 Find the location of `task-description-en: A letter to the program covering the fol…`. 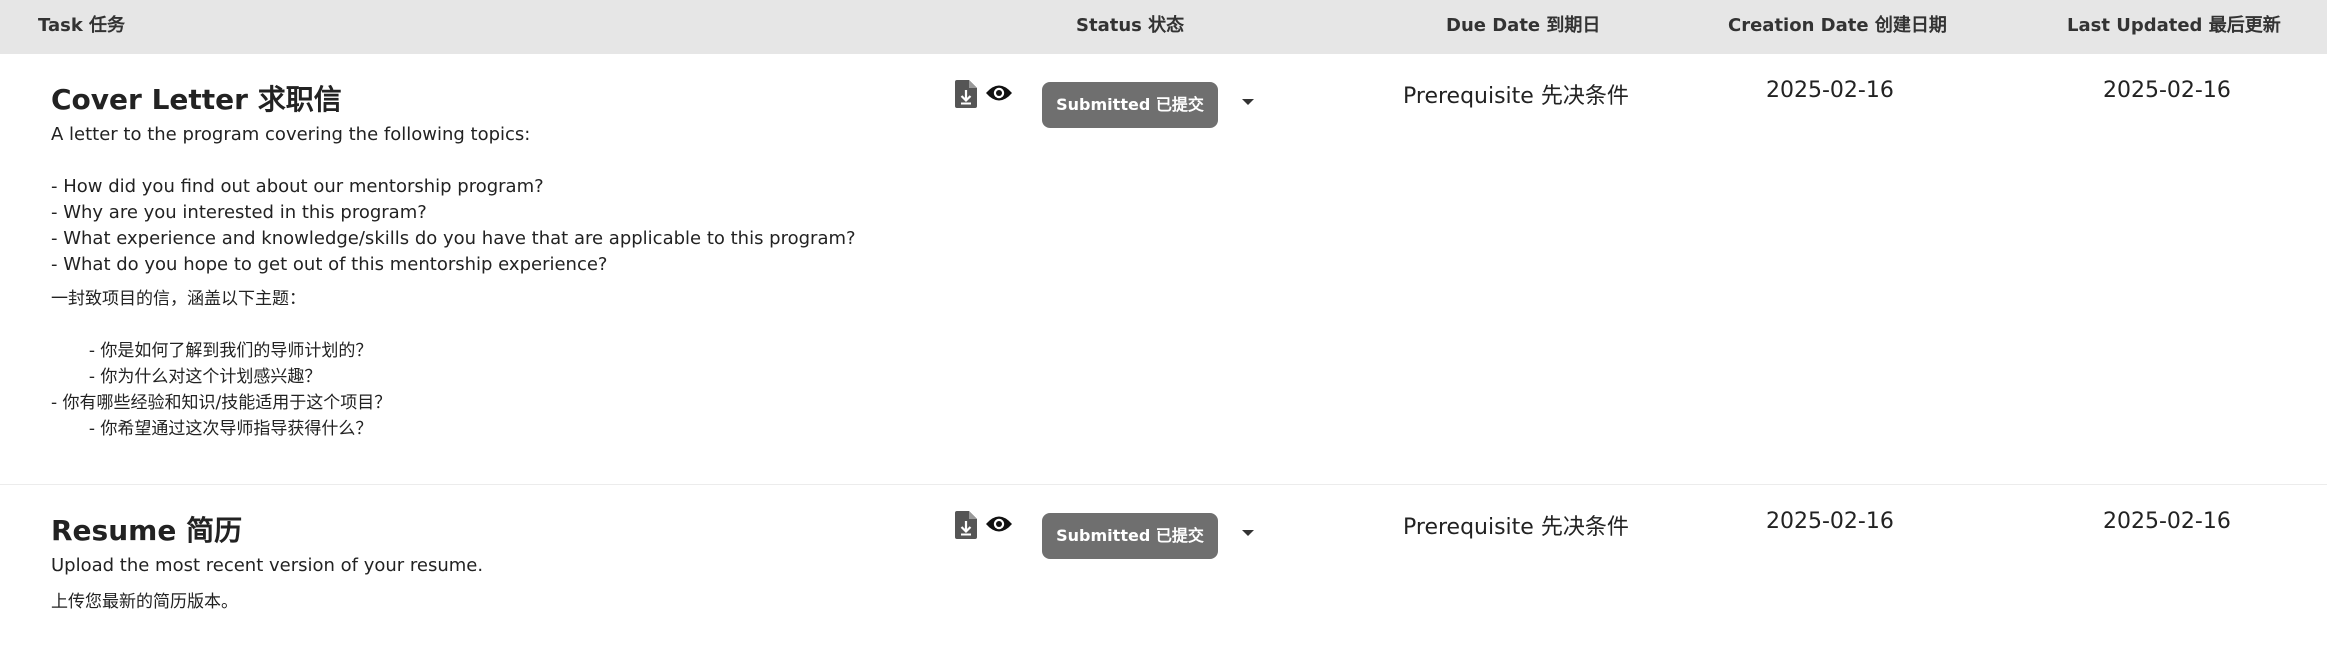

task-description-en: A letter to the program covering the fol… is located at coordinates (453, 199).